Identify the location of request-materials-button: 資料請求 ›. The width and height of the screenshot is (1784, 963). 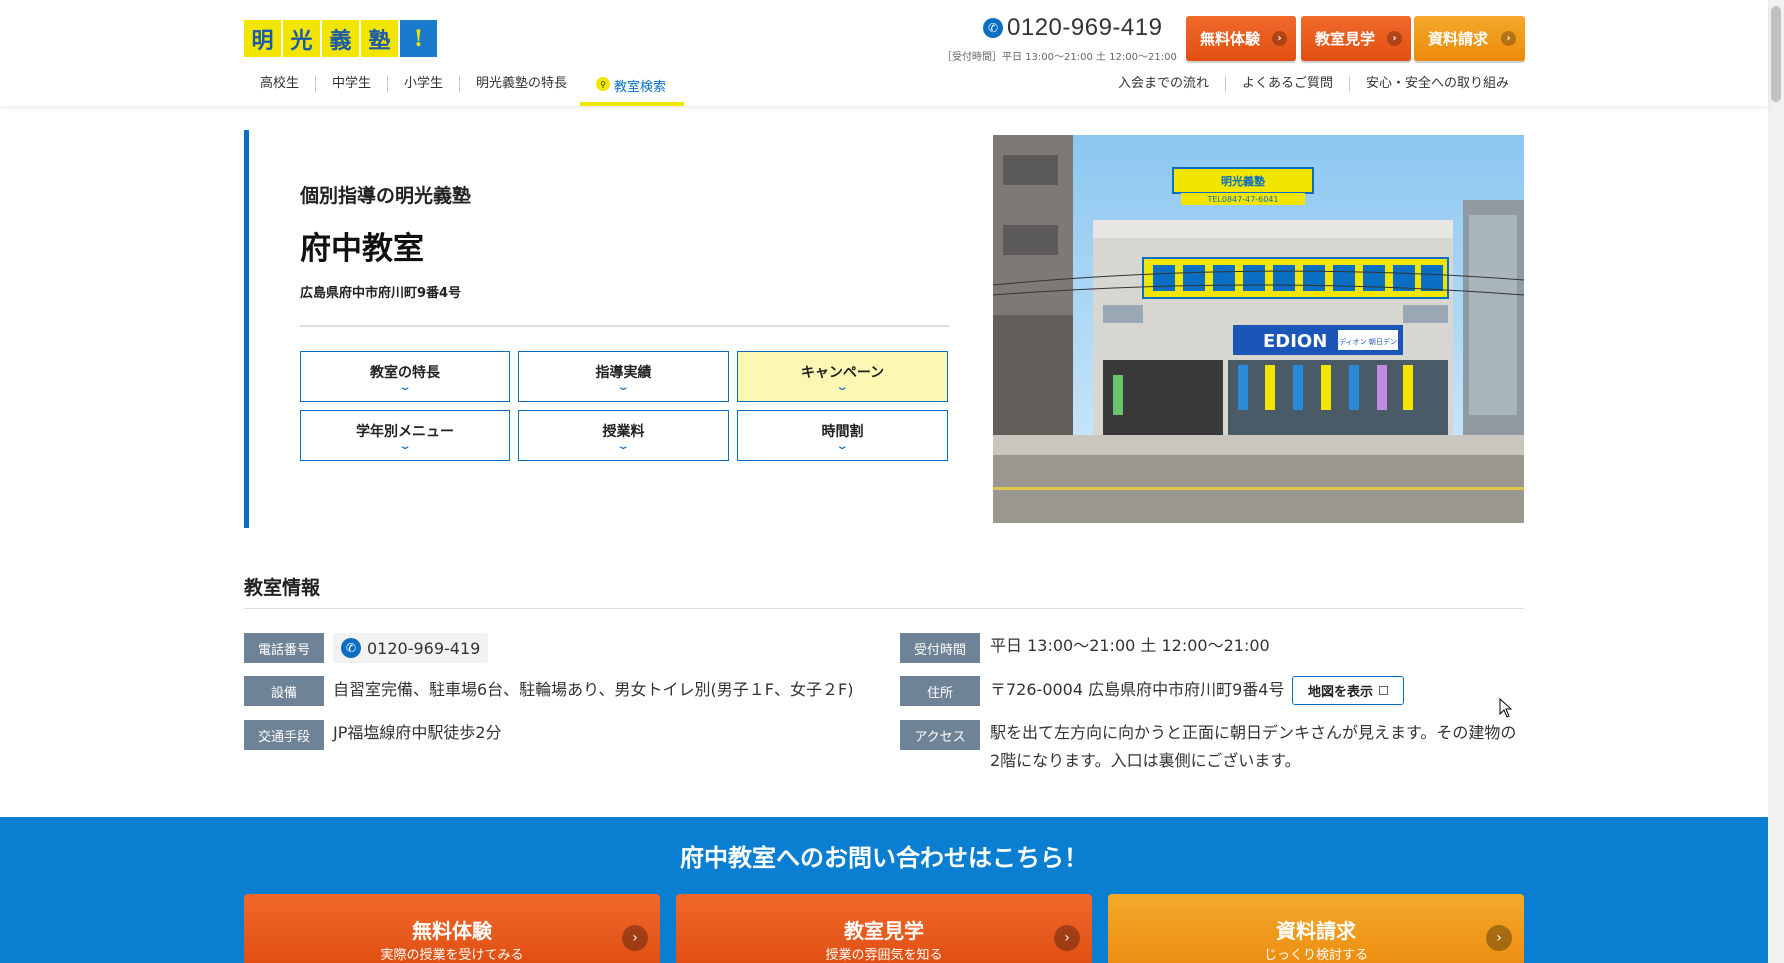
(1469, 38).